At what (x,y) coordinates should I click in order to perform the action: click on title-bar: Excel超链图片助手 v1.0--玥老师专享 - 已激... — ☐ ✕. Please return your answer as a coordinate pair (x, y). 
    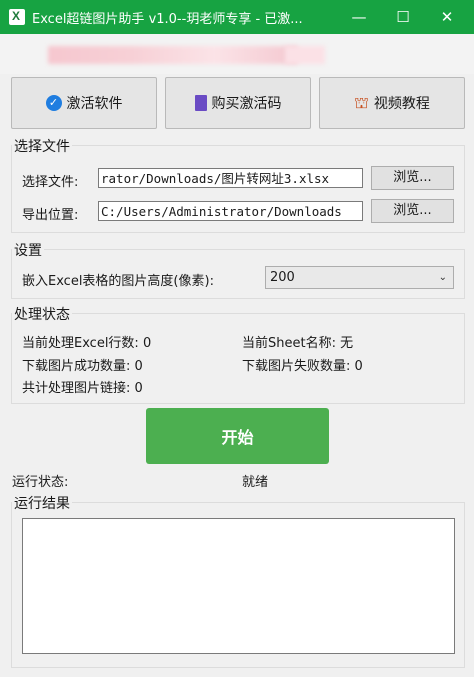
    Looking at the image, I should click on (237, 17).